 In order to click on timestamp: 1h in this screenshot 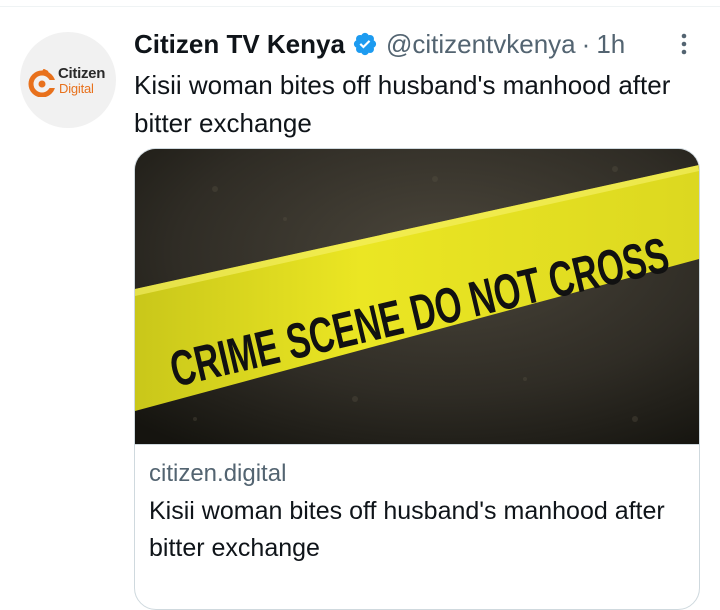, I will do `click(610, 44)`.